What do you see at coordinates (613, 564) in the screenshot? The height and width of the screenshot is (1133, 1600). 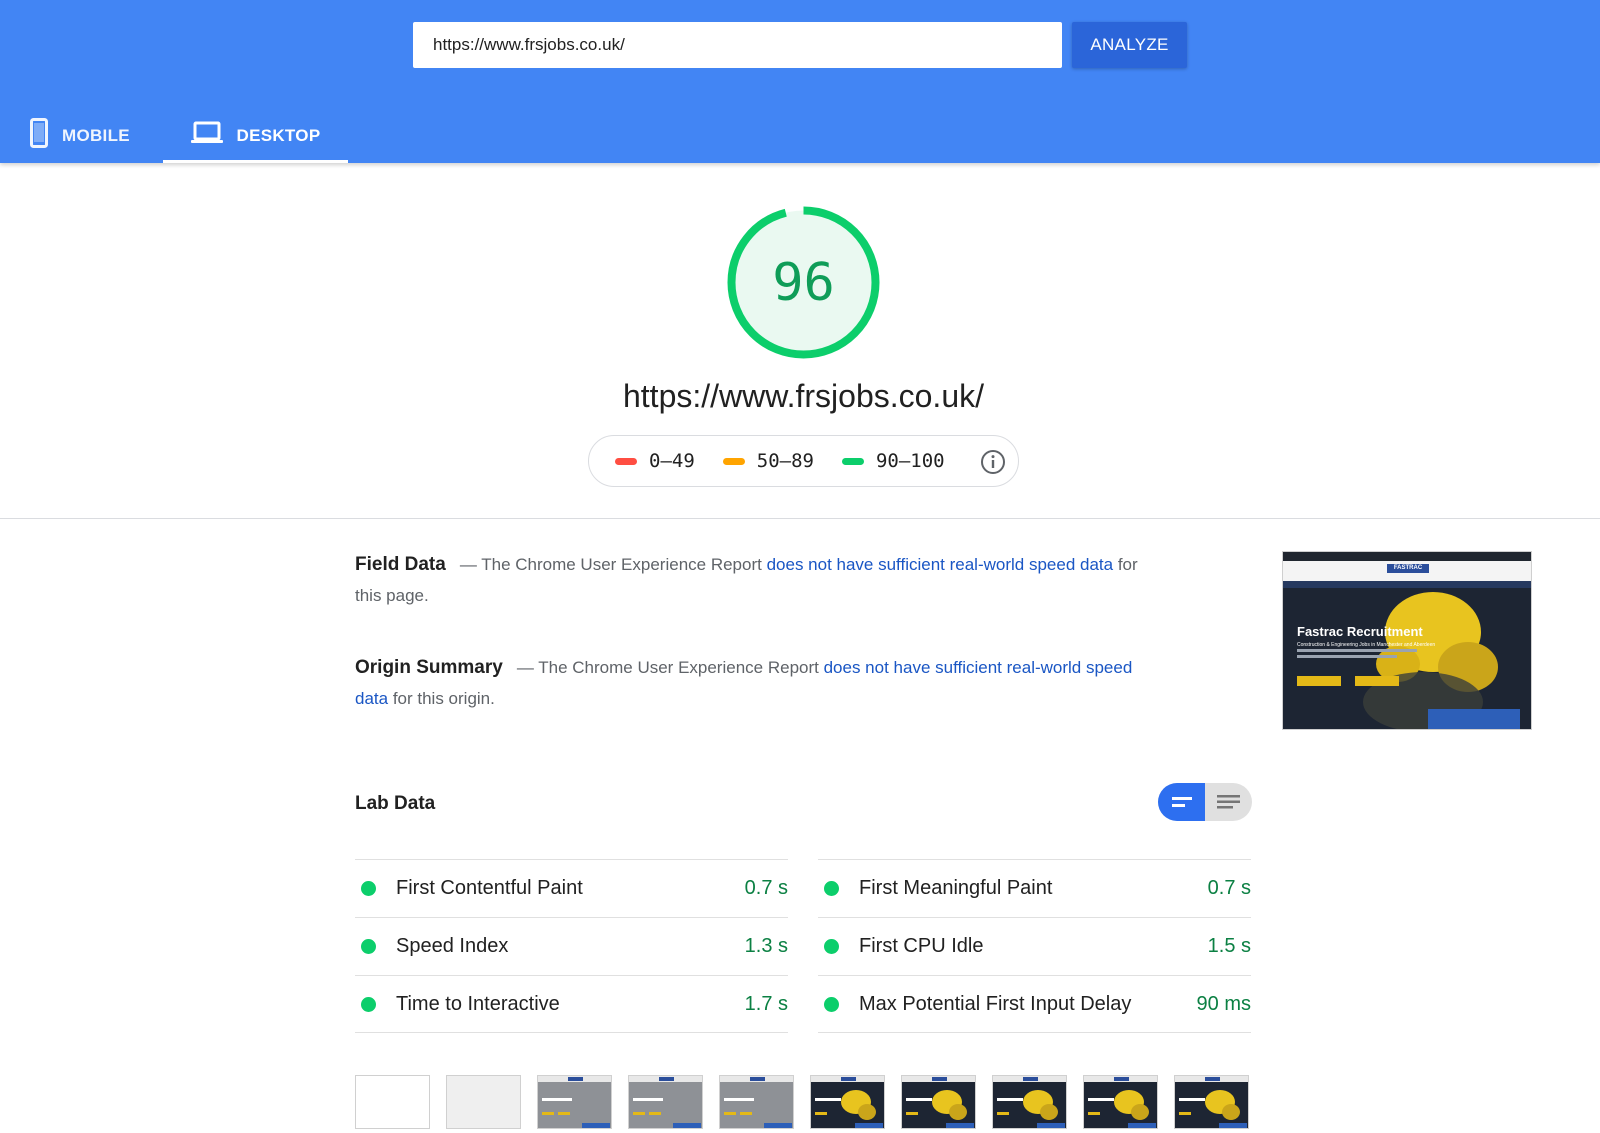 I see `field-data-prefix: — The Chrome User Experience Report` at bounding box center [613, 564].